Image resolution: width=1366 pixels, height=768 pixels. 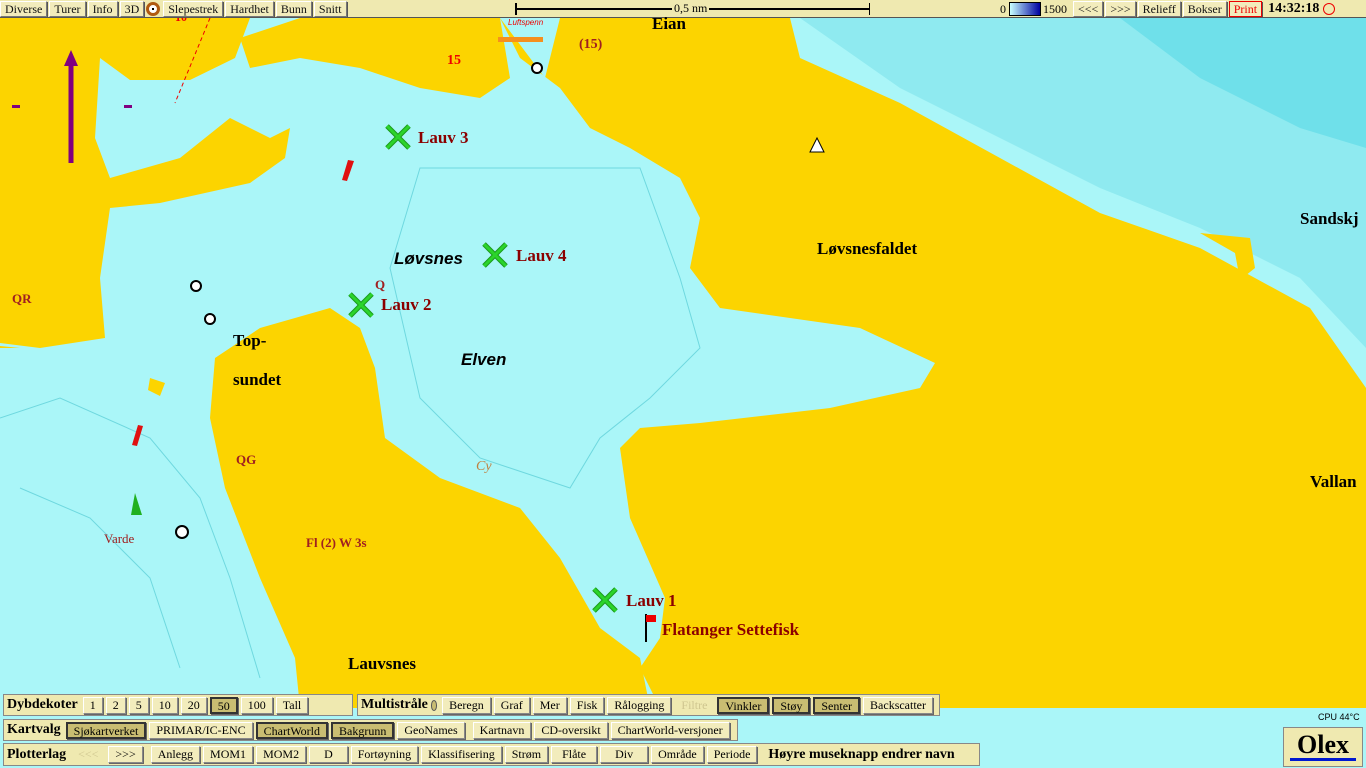 What do you see at coordinates (92, 705) in the screenshot?
I see `depth-1: 1` at bounding box center [92, 705].